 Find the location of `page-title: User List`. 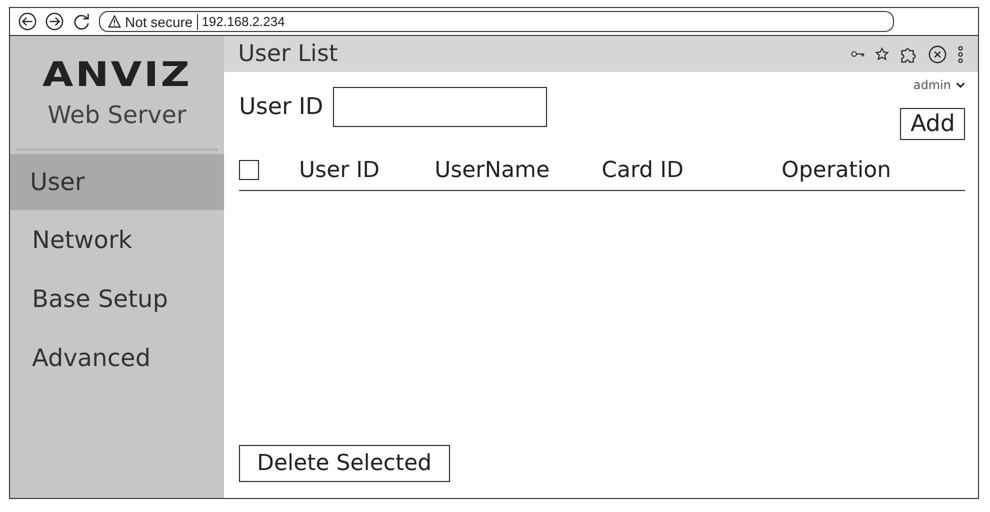

page-title: User List is located at coordinates (288, 54).